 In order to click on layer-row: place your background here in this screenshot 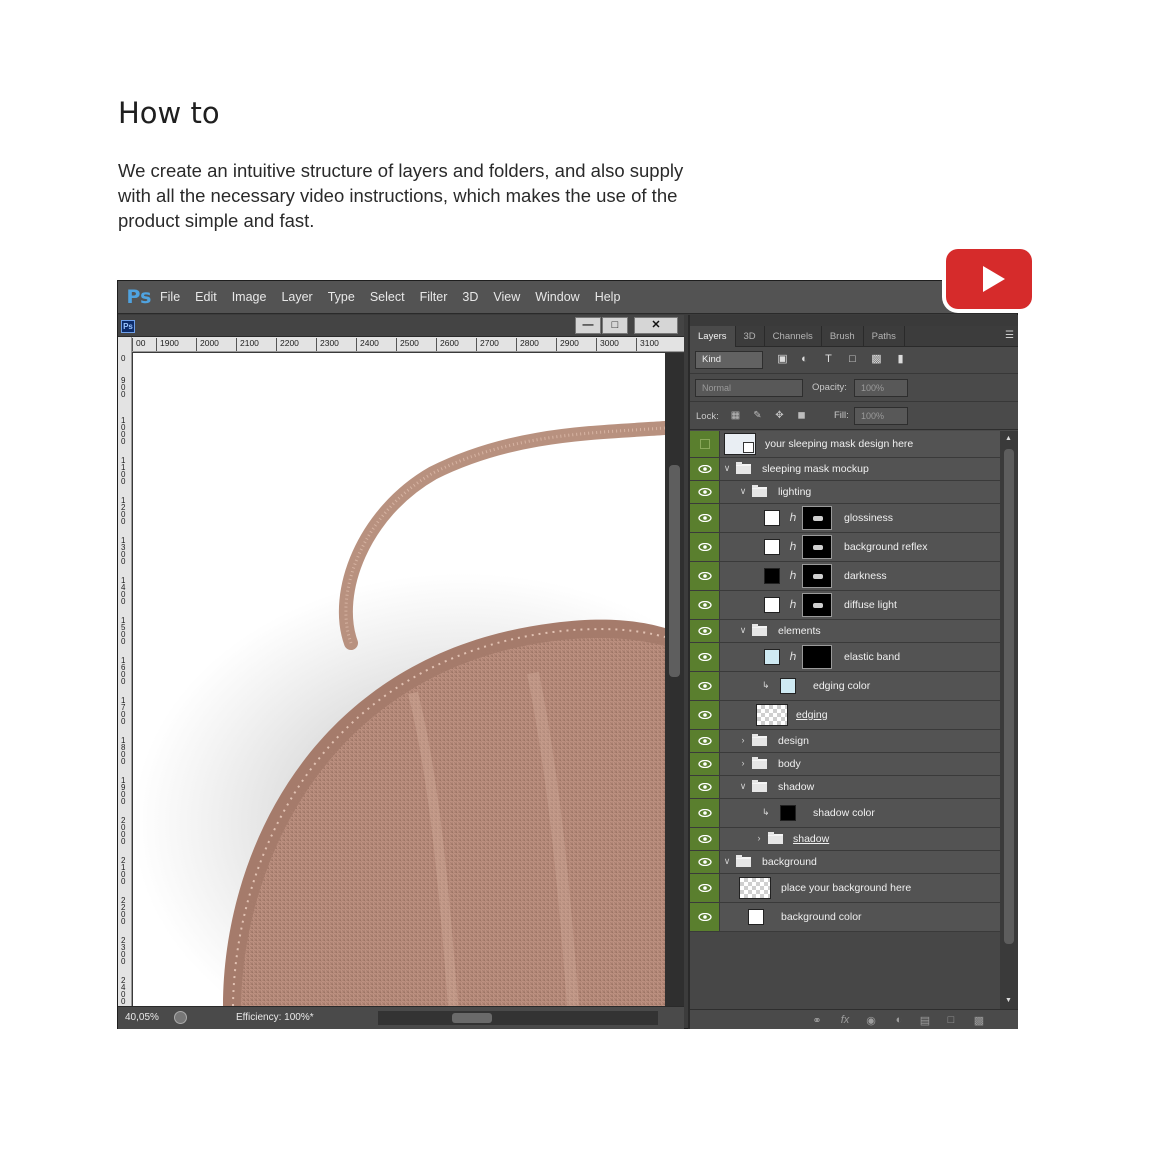, I will do `click(845, 888)`.